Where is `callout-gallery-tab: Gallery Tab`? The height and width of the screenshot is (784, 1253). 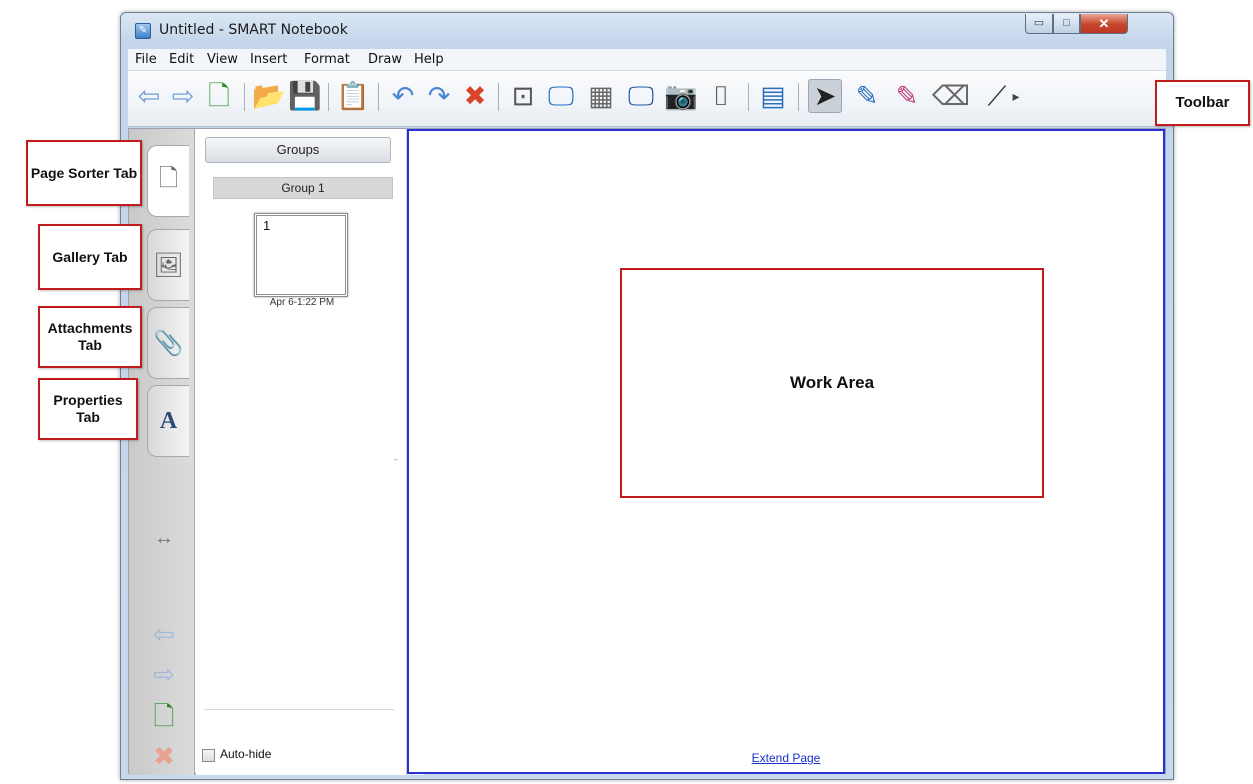
callout-gallery-tab: Gallery Tab is located at coordinates (90, 257).